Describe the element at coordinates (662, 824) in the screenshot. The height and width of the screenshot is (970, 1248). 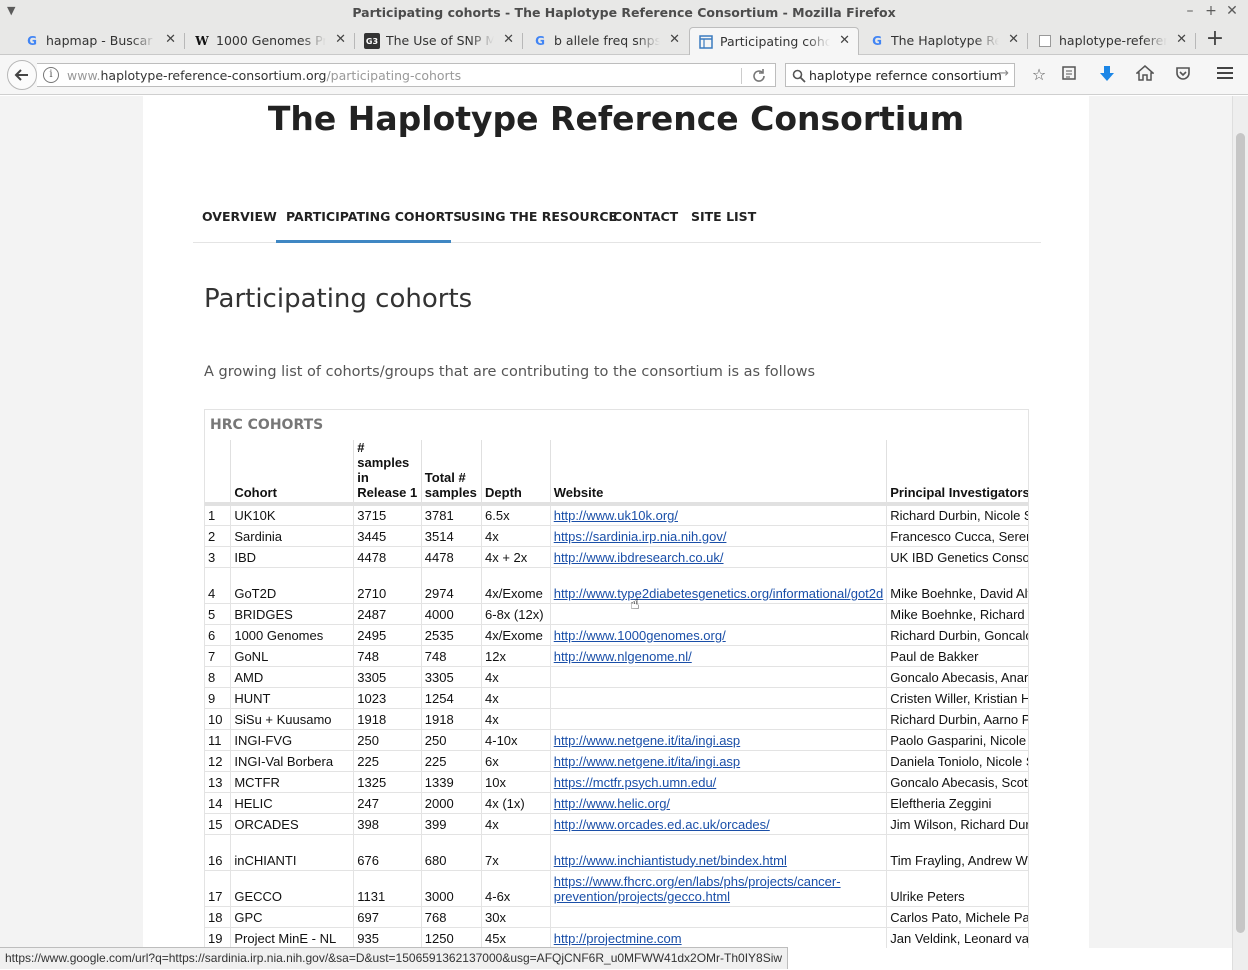
I see `website-link: http://www.orcades.ed.ac.uk/orcades/` at that location.